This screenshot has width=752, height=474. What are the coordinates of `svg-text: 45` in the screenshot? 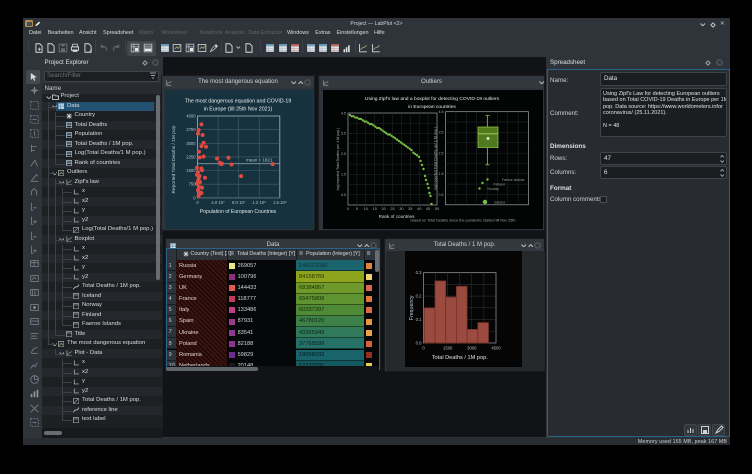 It's located at (428, 209).